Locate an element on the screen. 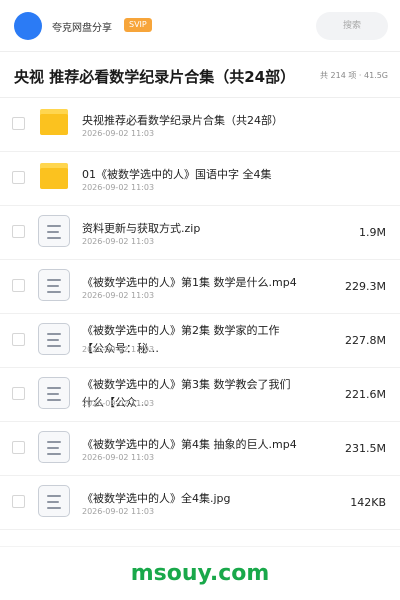 The image size is (400, 600). file-name: 资料更新与获取方式.zip is located at coordinates (141, 228).